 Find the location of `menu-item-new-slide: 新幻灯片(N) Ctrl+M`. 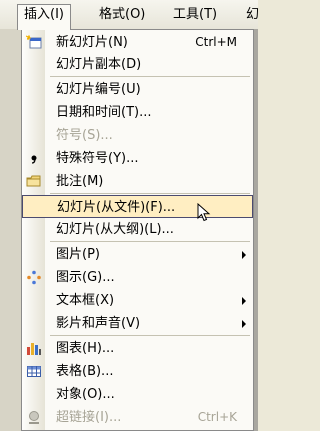

menu-item-new-slide: 新幻灯片(N) Ctrl+M is located at coordinates (137, 42).